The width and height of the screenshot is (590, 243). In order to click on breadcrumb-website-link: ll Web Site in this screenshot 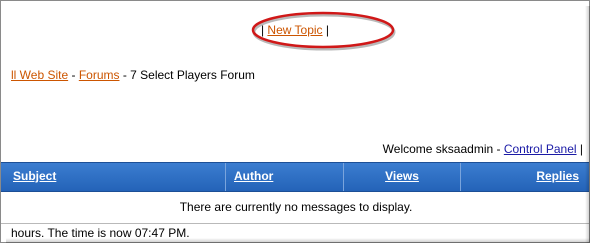, I will do `click(39, 75)`.